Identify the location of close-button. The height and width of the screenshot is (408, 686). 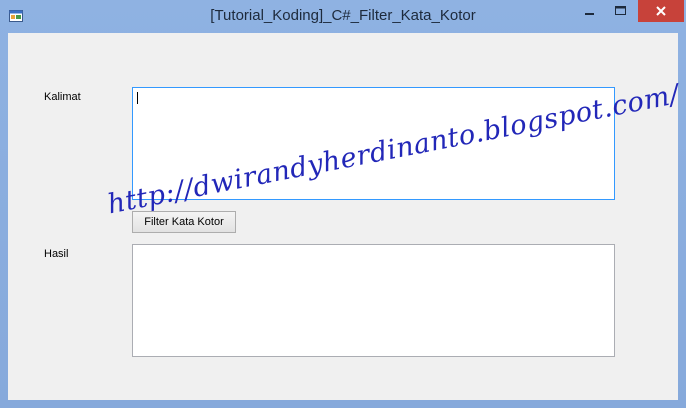
(661, 11).